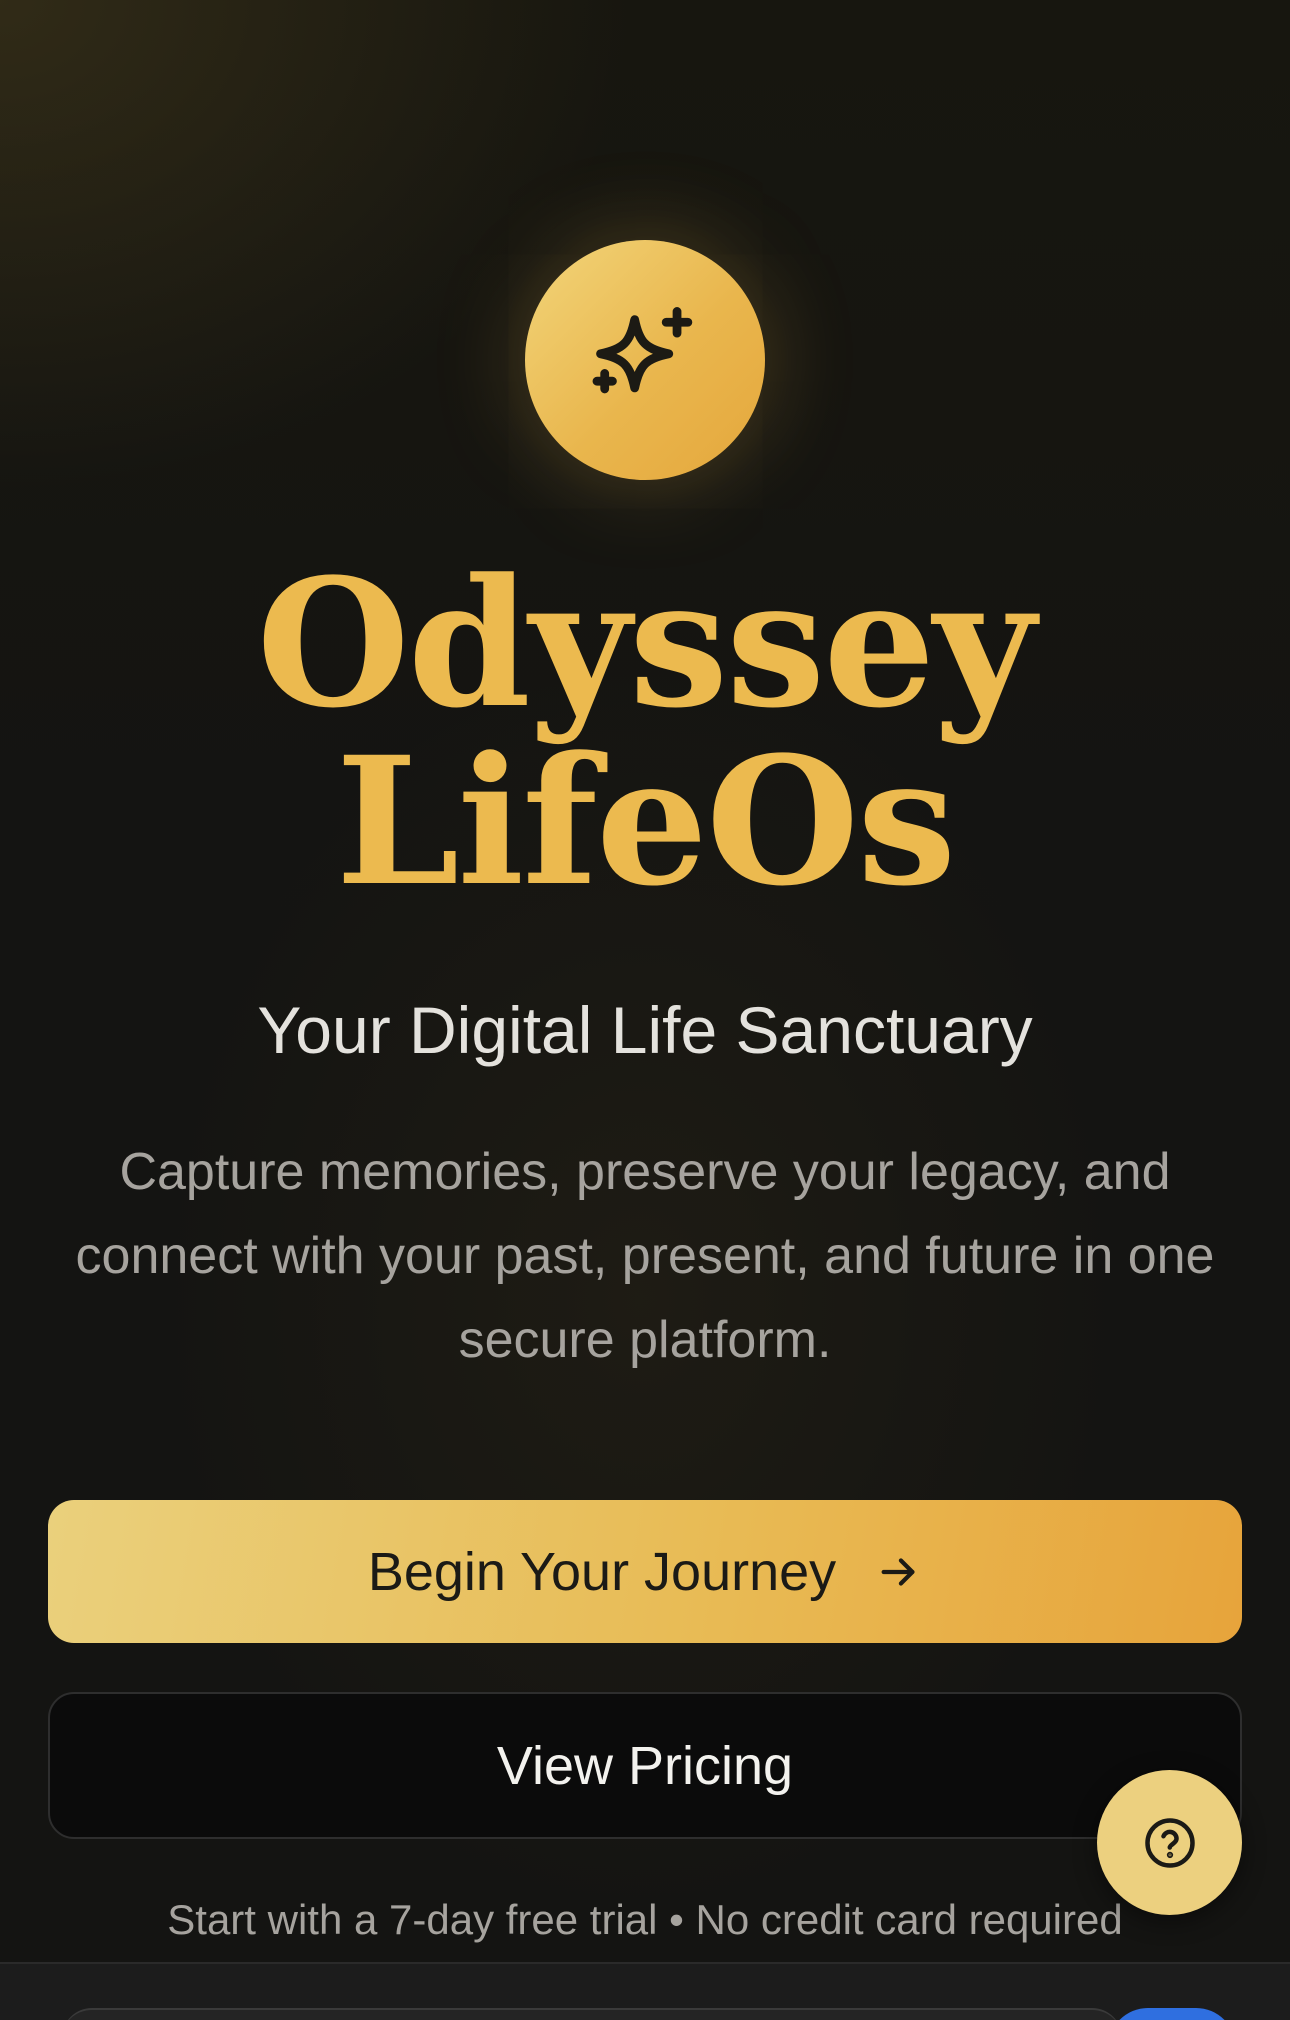  I want to click on bottom-input-peek, so click(592, 2014).